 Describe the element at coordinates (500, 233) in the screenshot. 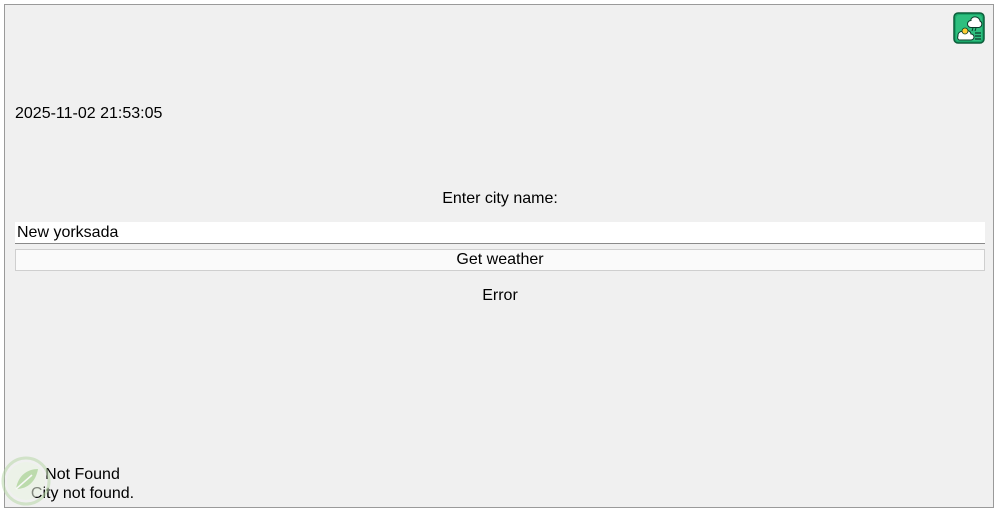

I see `city-input` at that location.